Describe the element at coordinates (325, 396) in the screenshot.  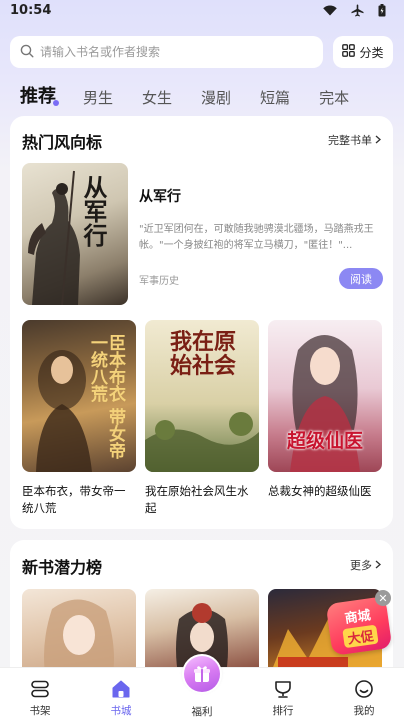
I see `book-cover: 超级仙医` at that location.